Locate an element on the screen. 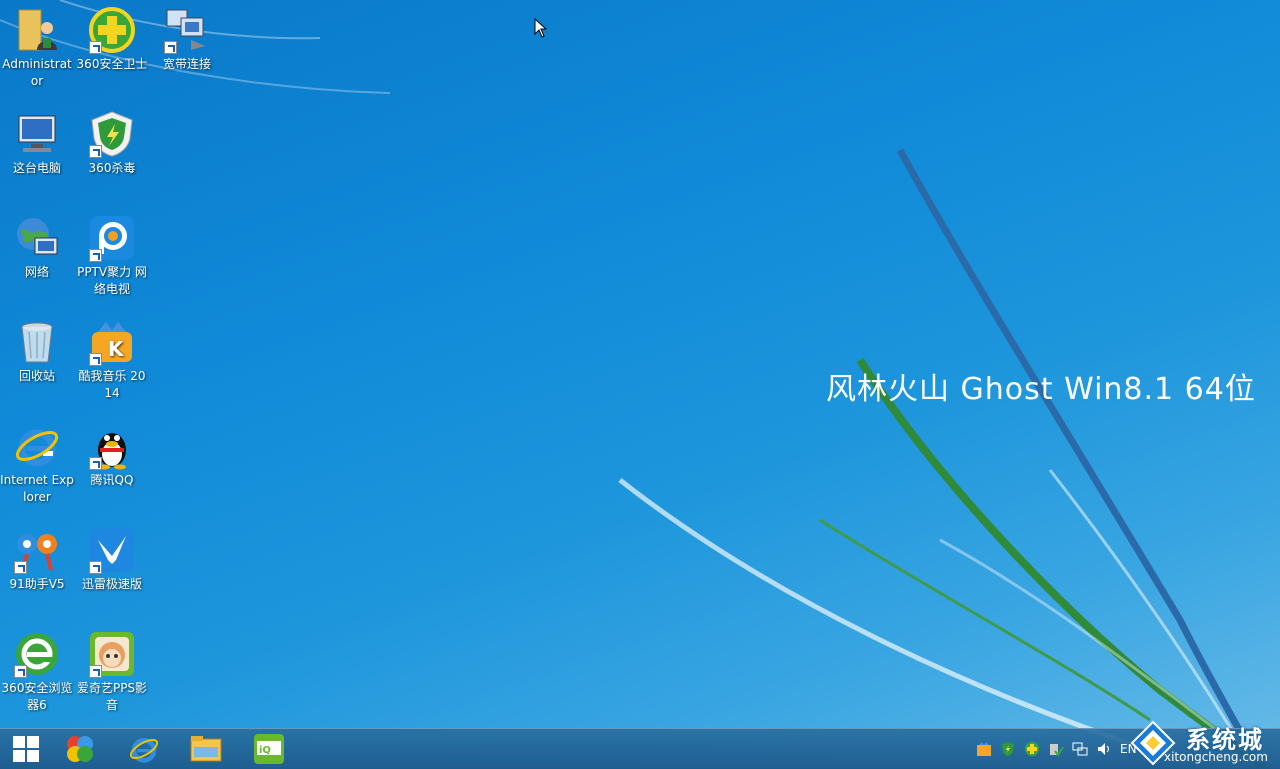 The image size is (1280, 769). desktop-icon-administrator: Administrator is located at coordinates (37, 46).